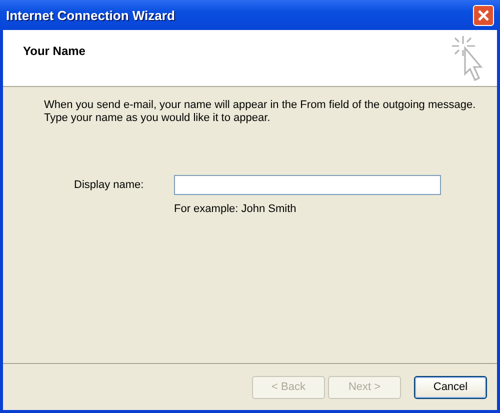 This screenshot has width=500, height=413. Describe the element at coordinates (260, 105) in the screenshot. I see `instruction-text: When you send e-mail, your name will appear in the From field of the outgoing message.` at that location.